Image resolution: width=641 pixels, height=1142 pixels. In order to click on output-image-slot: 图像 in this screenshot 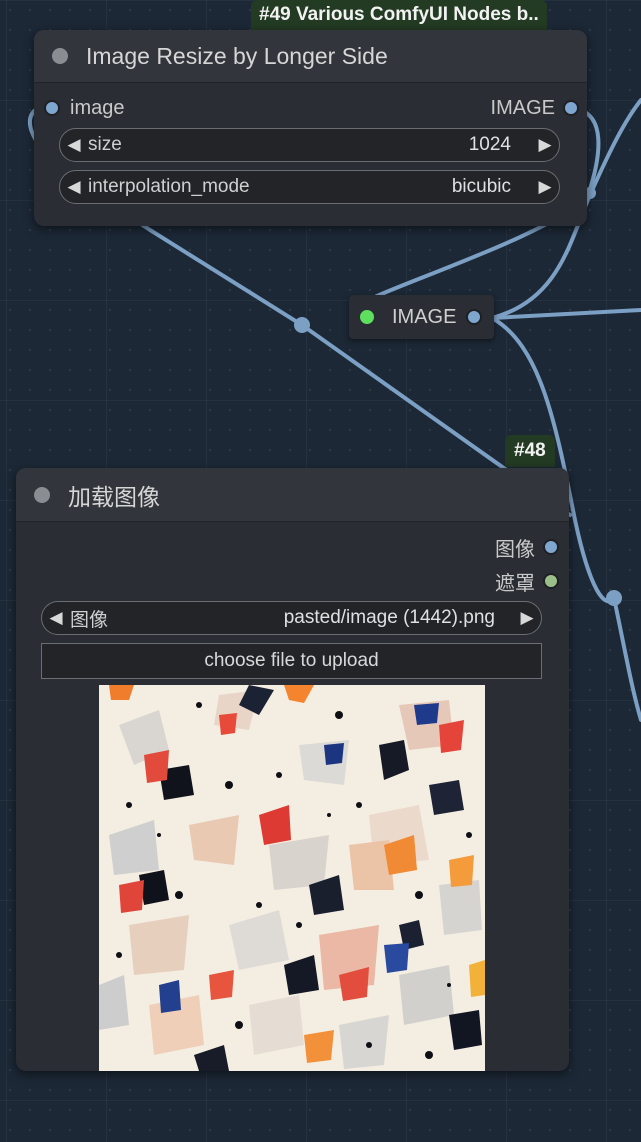, I will do `click(527, 547)`.